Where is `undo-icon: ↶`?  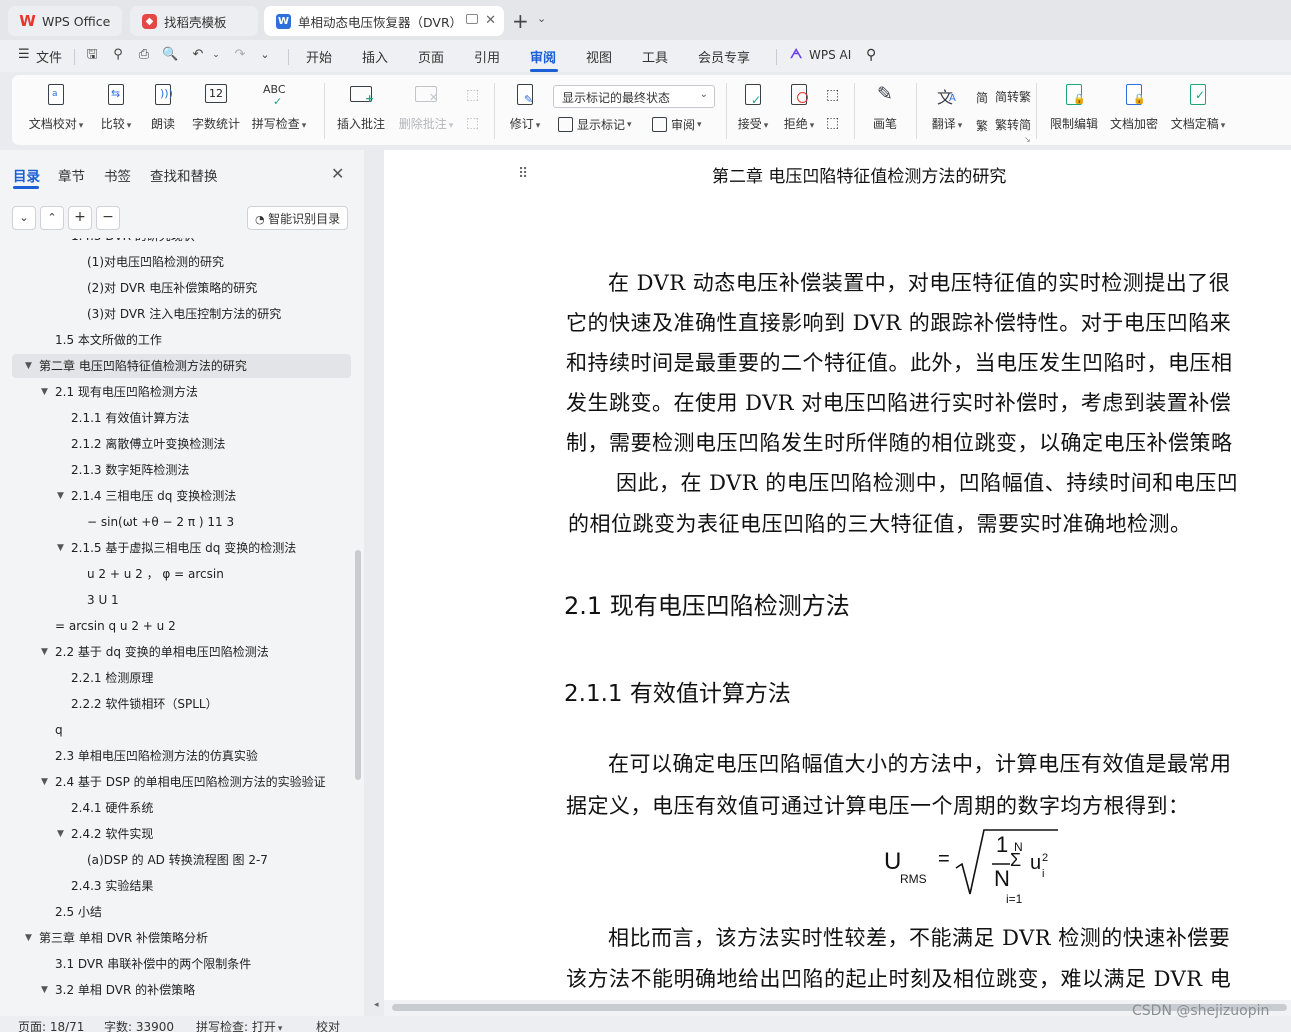 undo-icon: ↶ is located at coordinates (198, 55).